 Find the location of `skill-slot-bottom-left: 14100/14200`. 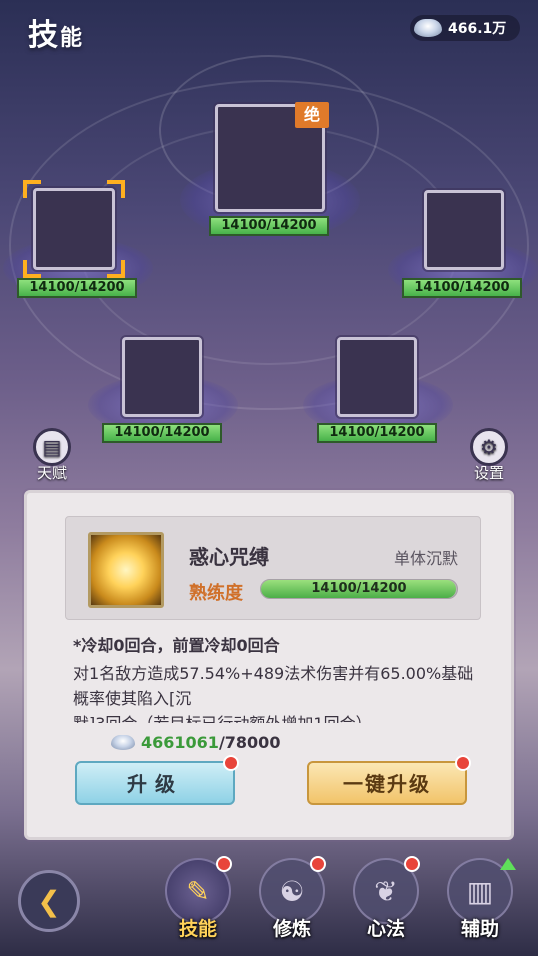

skill-slot-bottom-left: 14100/14200 is located at coordinates (162, 391).